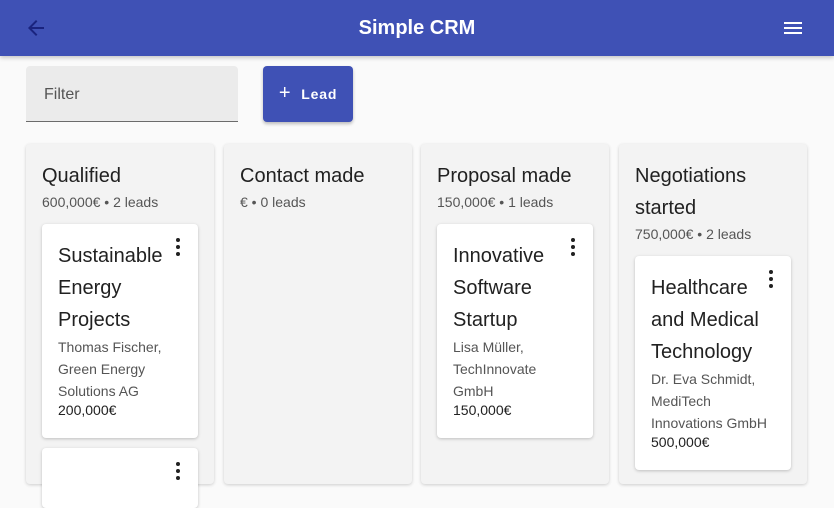  I want to click on column-title: Proposal made, so click(504, 176).